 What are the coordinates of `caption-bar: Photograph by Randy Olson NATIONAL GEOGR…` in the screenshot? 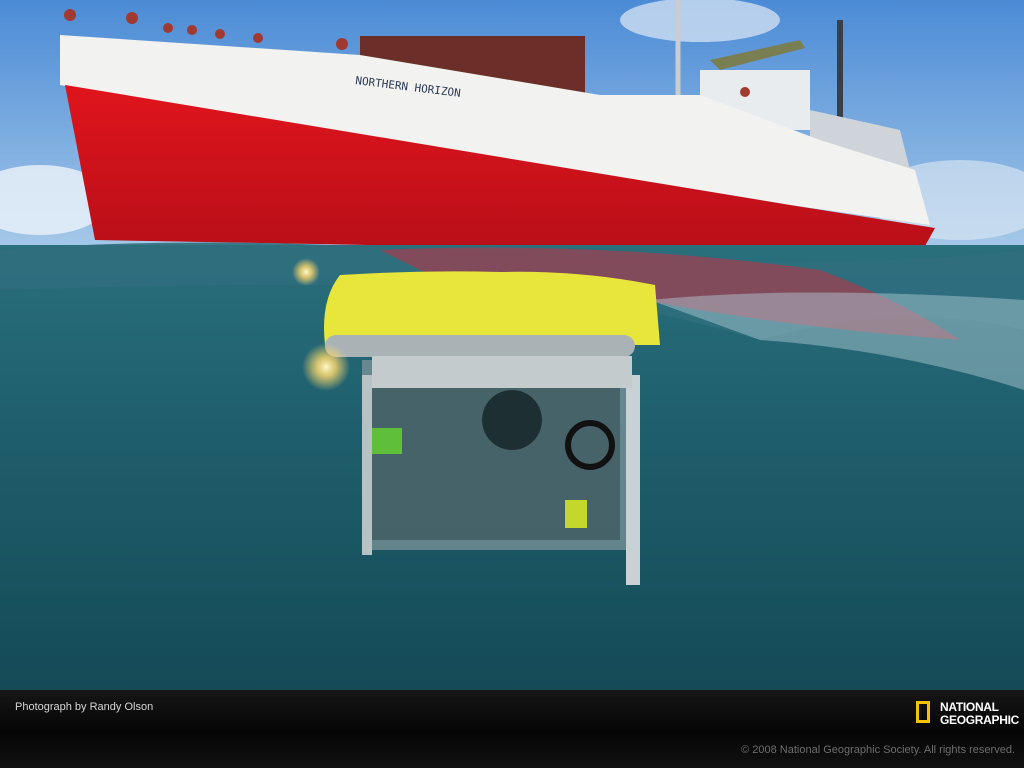 It's located at (512, 729).